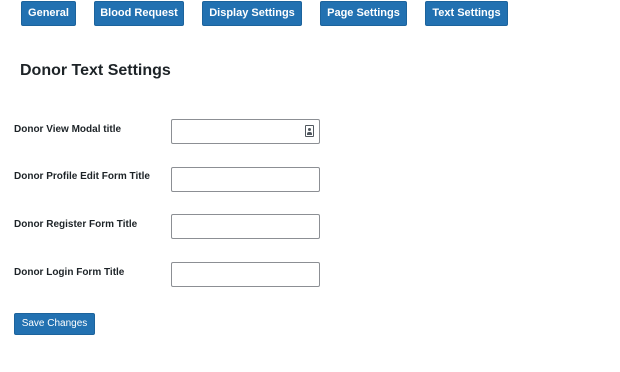  Describe the element at coordinates (95, 70) in the screenshot. I see `page-title: Donor Text Settings` at that location.